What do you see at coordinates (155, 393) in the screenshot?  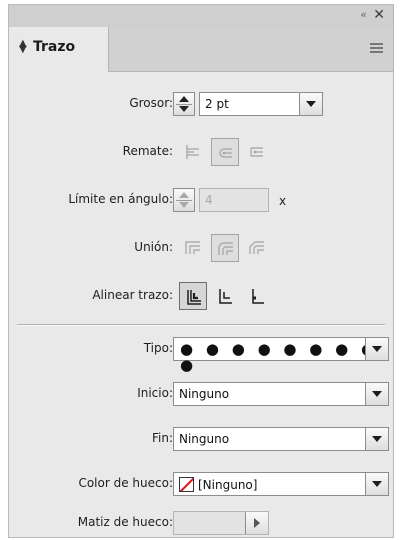 I see `inicio-label: Inicio:` at bounding box center [155, 393].